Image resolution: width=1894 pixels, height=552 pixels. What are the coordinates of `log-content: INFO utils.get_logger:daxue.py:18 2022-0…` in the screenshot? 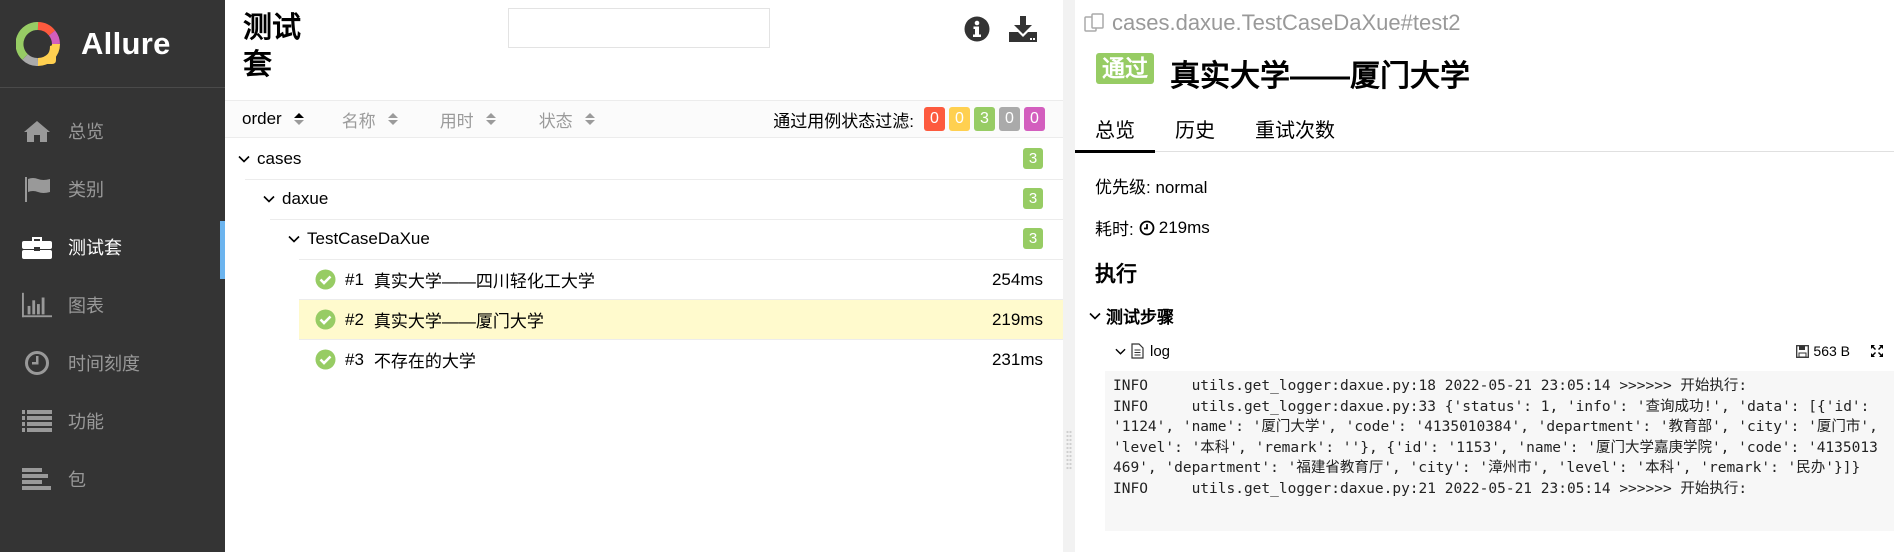 It's located at (1499, 451).